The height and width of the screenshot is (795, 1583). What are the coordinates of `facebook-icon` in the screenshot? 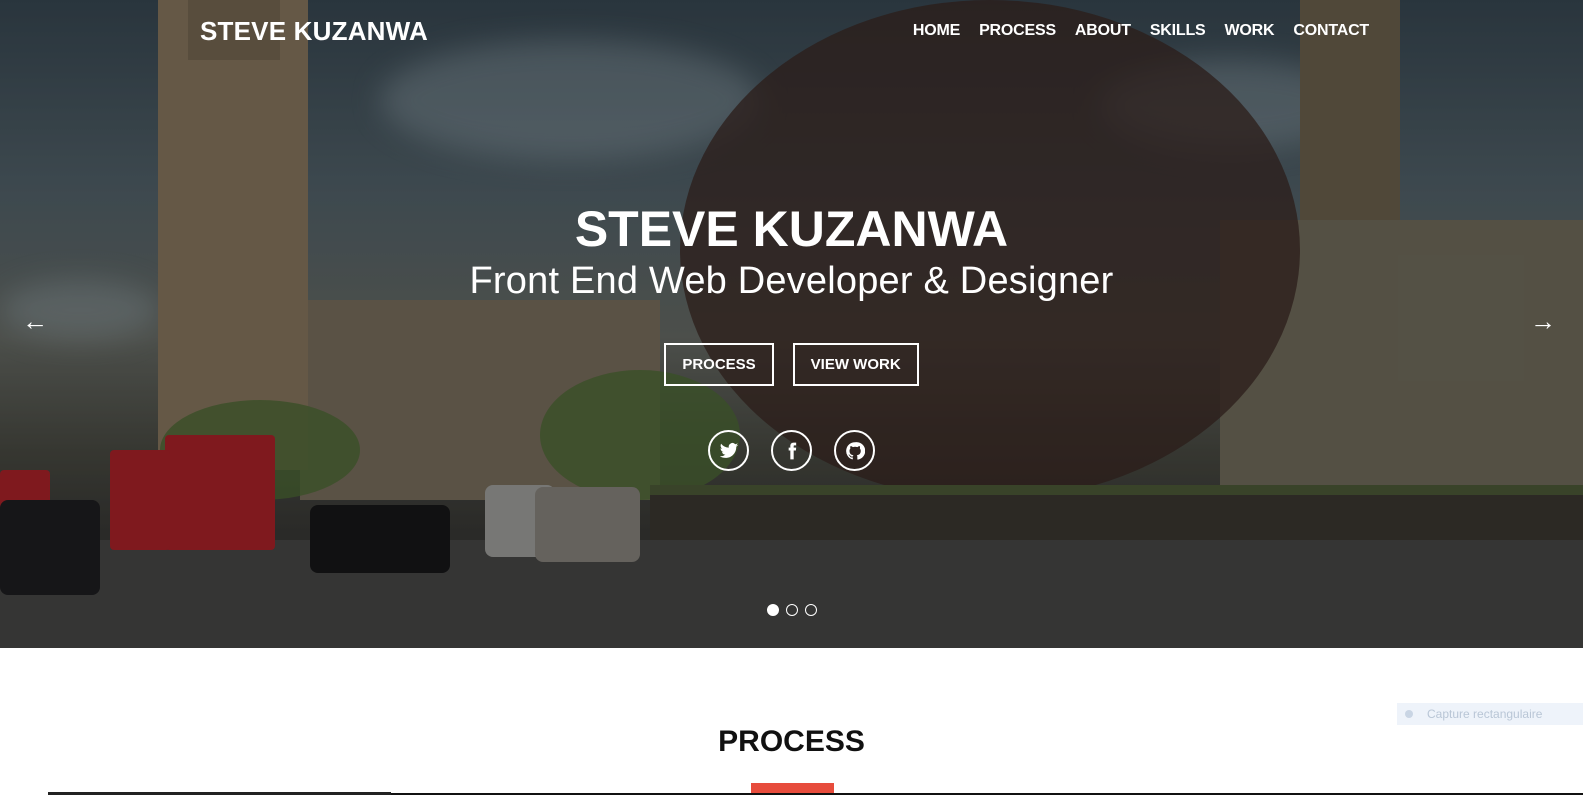 It's located at (792, 450).